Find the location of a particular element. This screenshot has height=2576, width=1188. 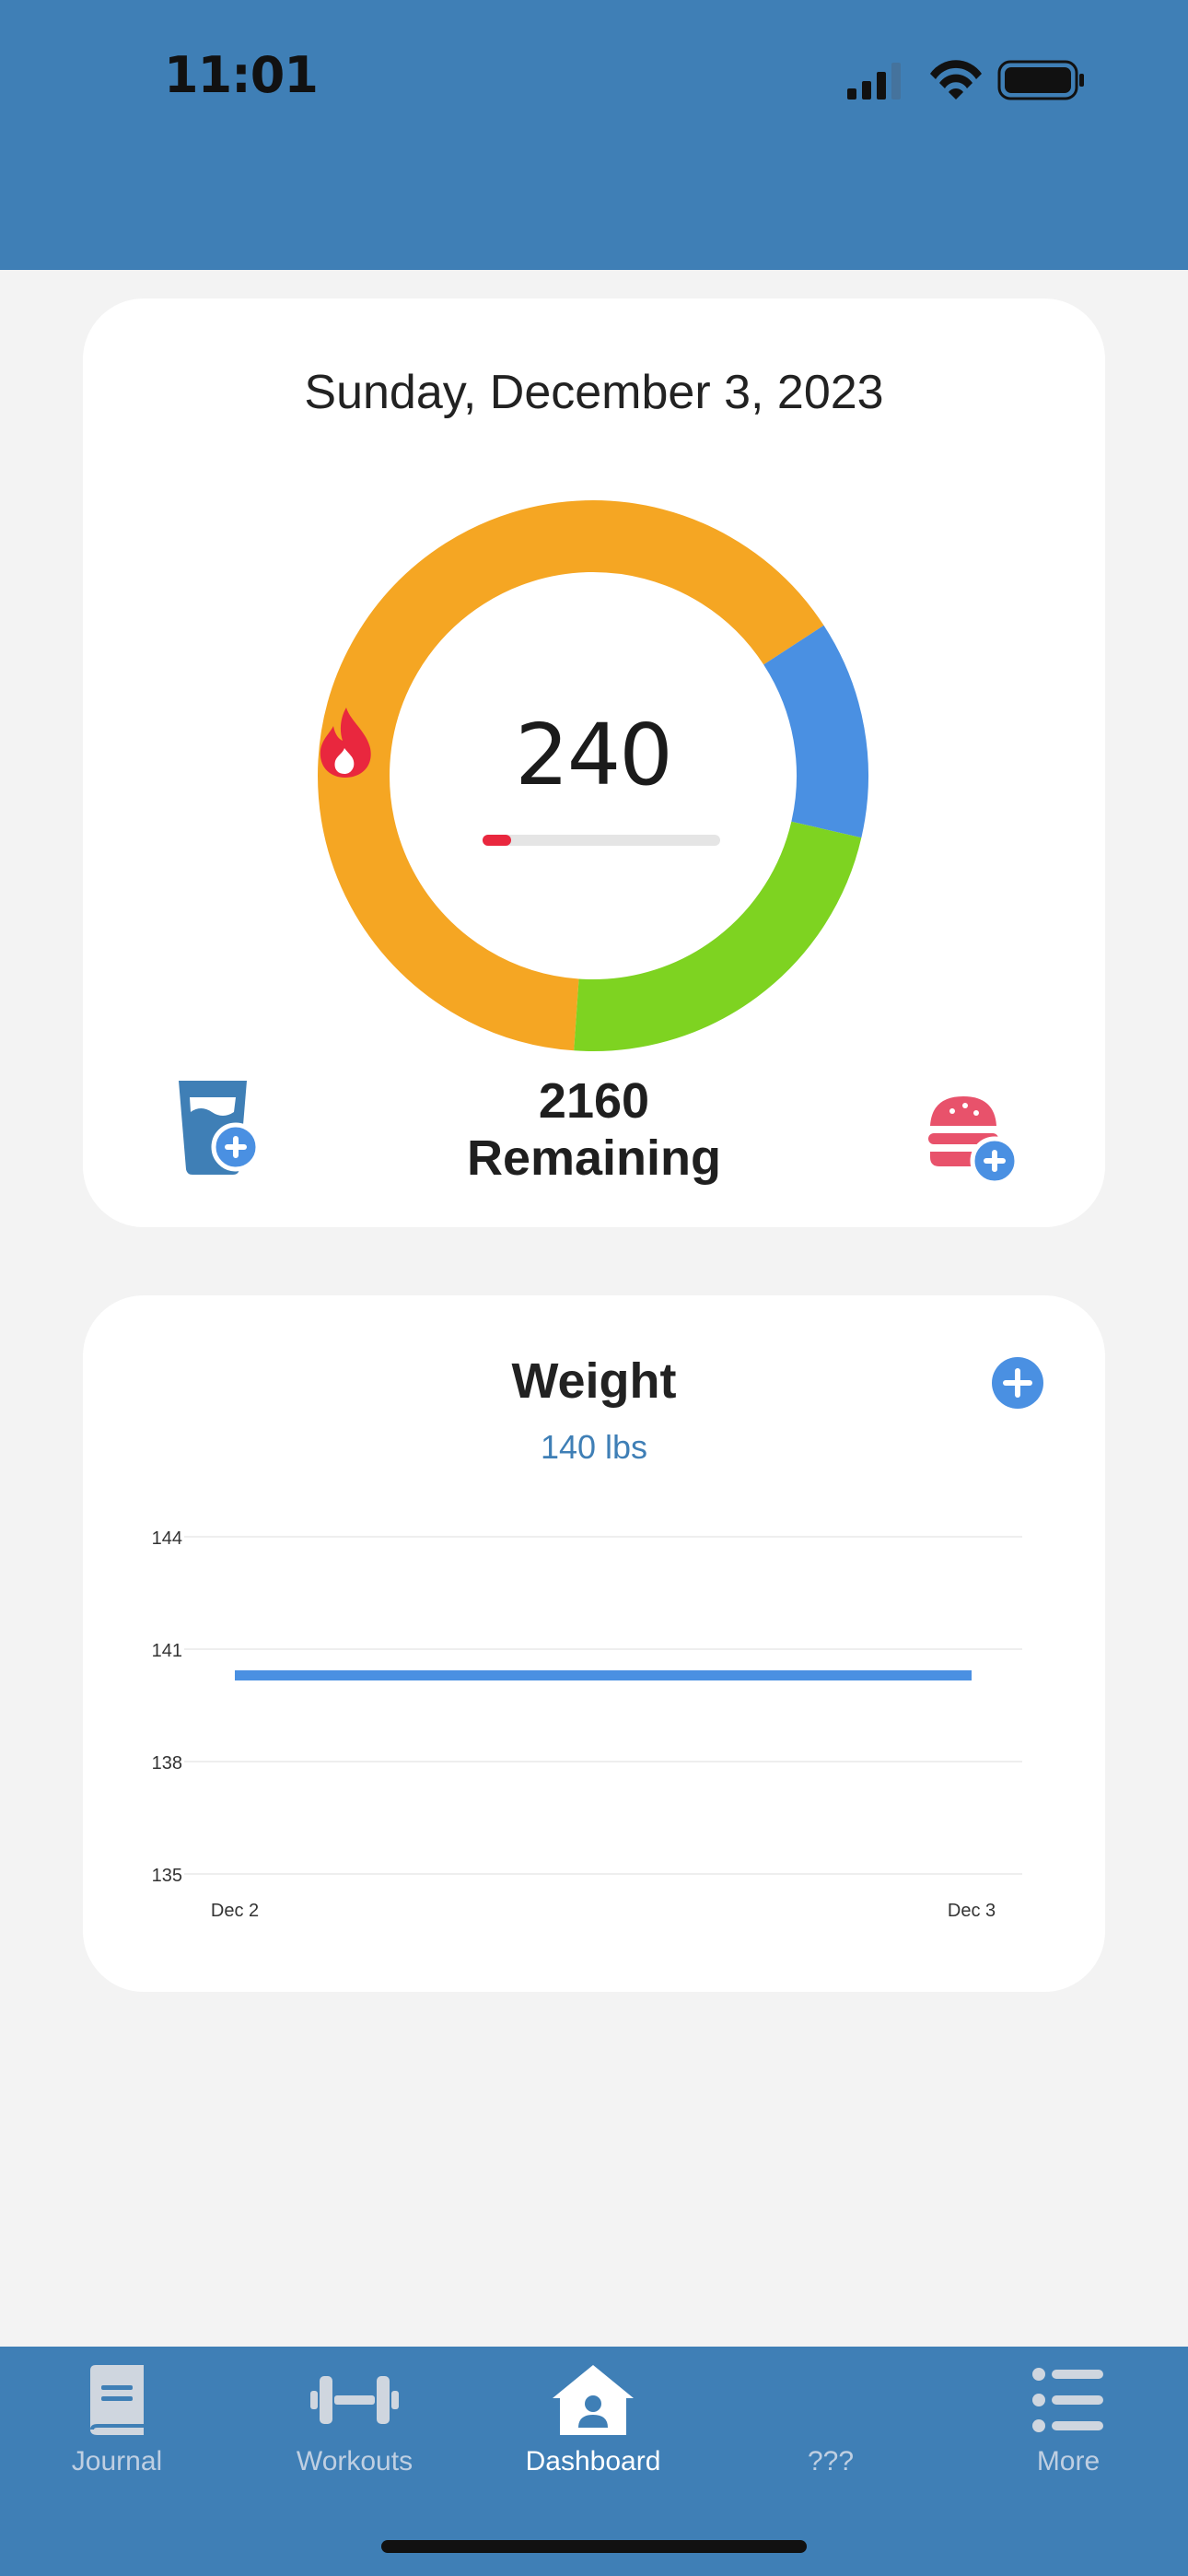

tab-dashboard: Dashboard is located at coordinates (593, 2427).